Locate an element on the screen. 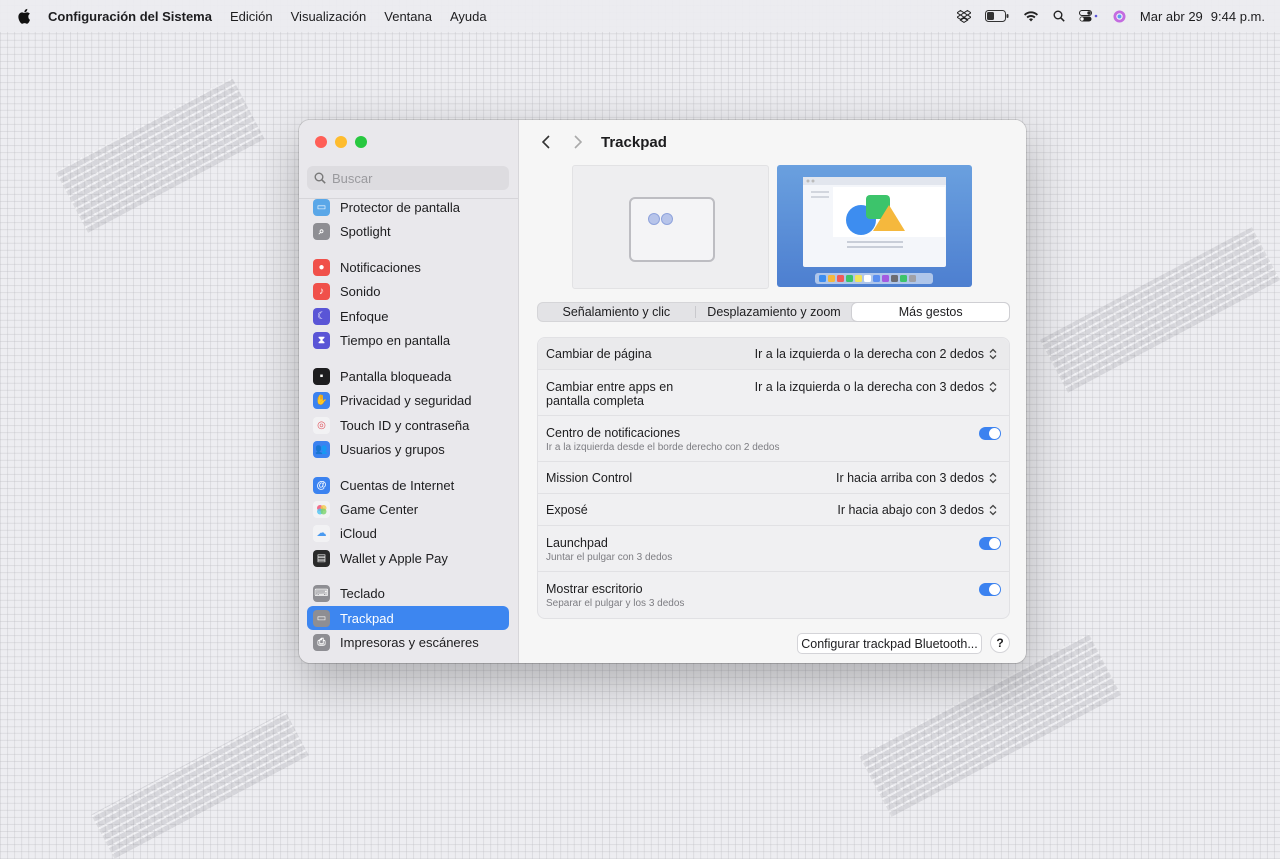 The width and height of the screenshot is (1280, 859). popup-expose: Ir hacia abajo con 3 dedos is located at coordinates (917, 510).